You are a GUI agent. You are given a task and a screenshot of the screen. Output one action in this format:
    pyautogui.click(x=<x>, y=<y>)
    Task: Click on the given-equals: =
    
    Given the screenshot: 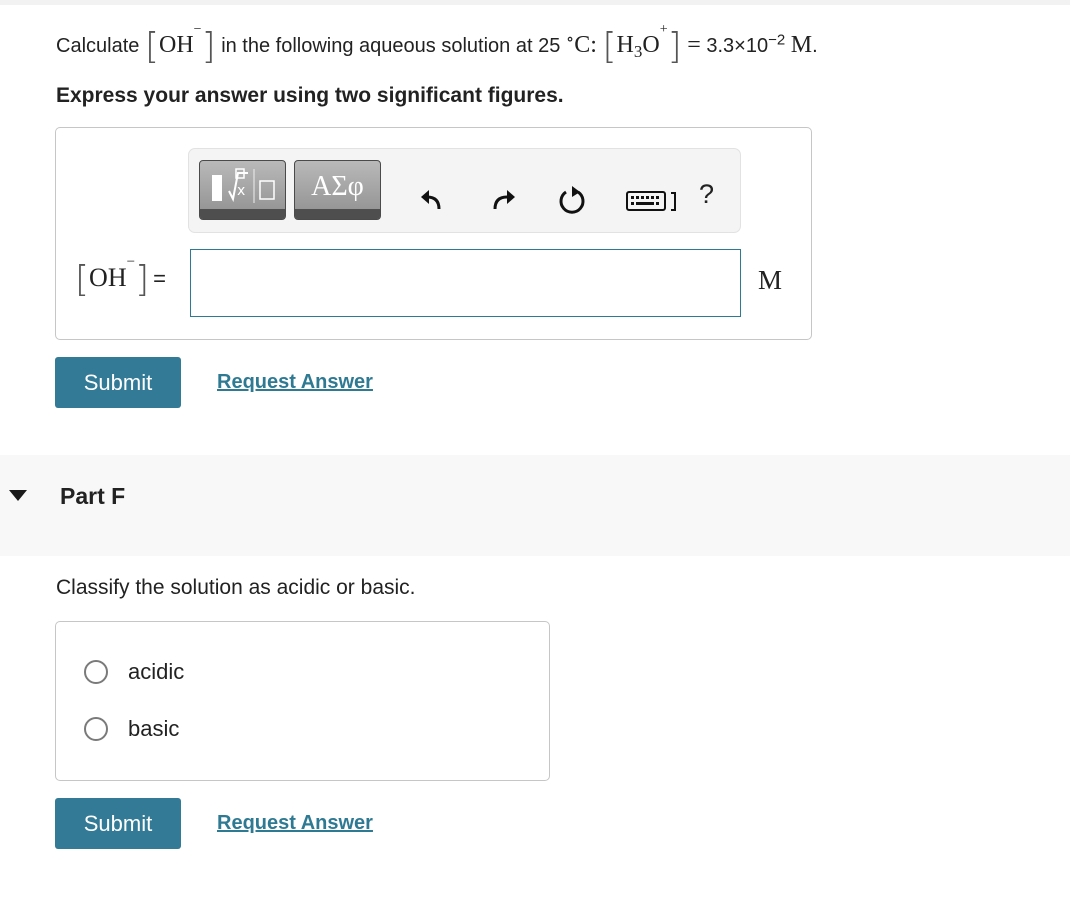 What is the action you would take?
    pyautogui.click(x=694, y=45)
    